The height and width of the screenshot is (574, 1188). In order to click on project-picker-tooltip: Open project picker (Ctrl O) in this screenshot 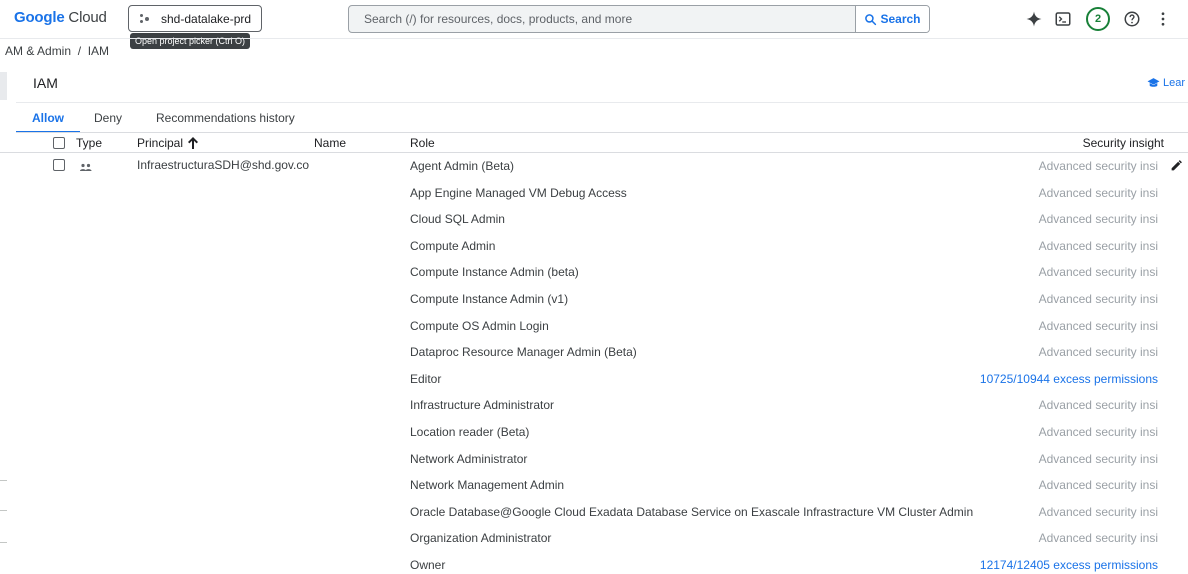, I will do `click(190, 41)`.